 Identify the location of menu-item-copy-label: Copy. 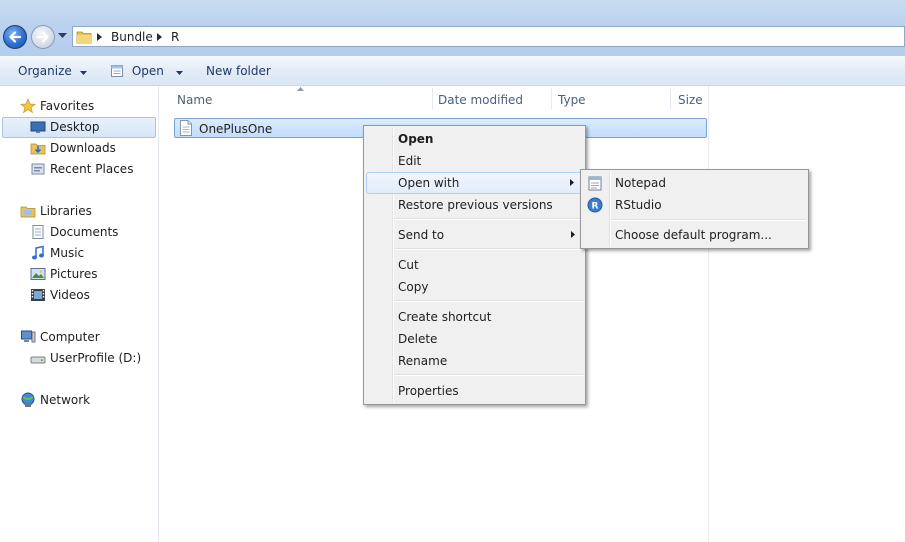
(413, 287).